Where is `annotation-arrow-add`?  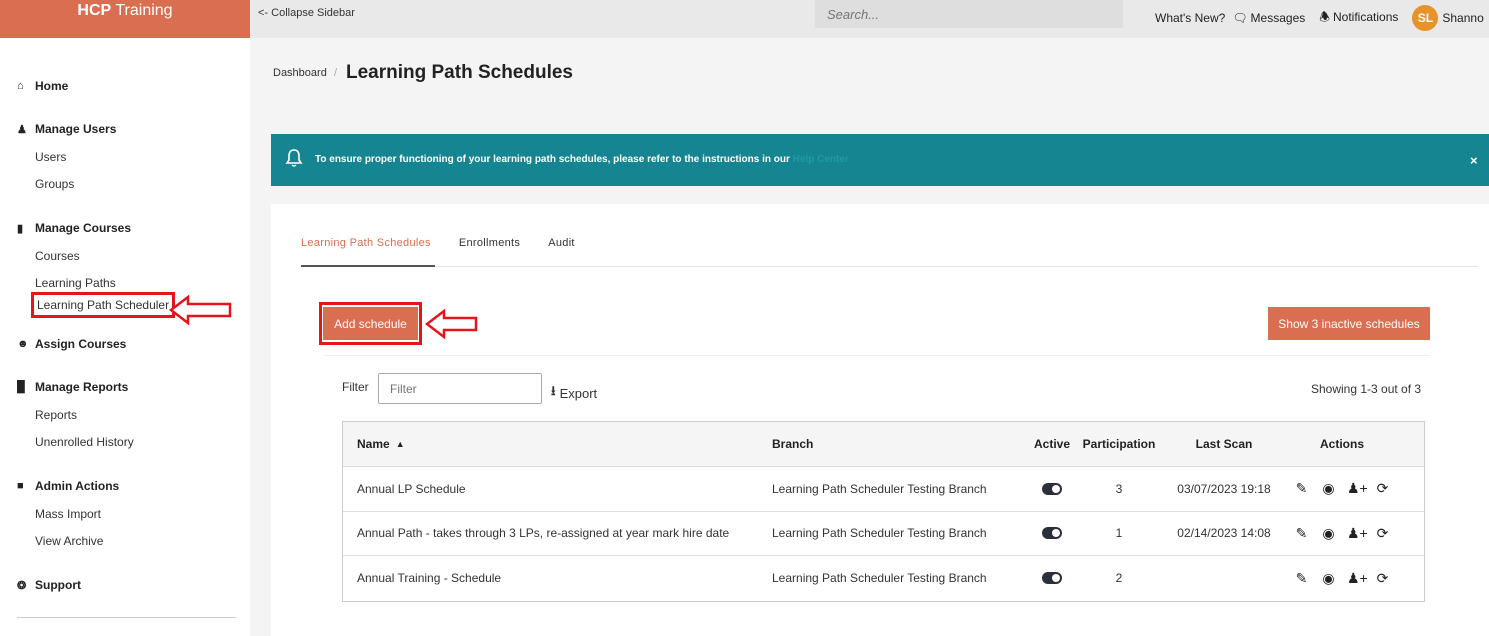
annotation-arrow-add is located at coordinates (451, 324).